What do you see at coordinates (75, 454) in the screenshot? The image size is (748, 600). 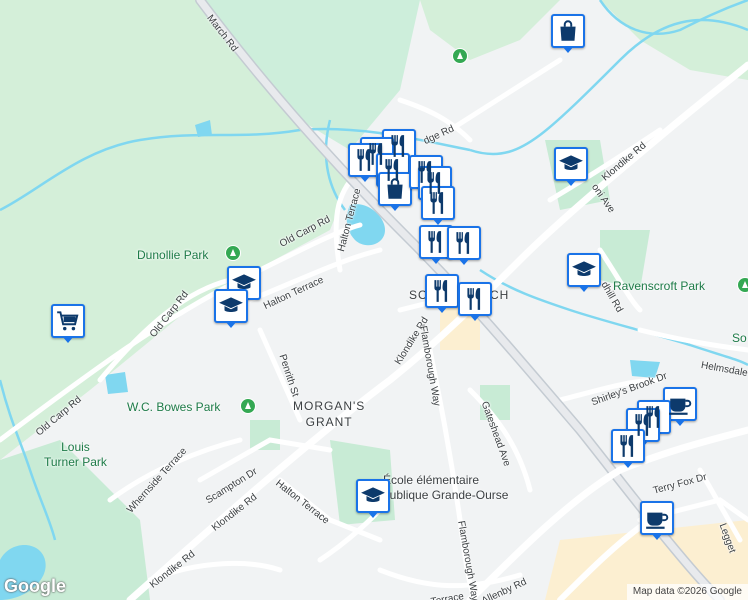 I see `park-label-louis-turner: Louis Turner Park` at bounding box center [75, 454].